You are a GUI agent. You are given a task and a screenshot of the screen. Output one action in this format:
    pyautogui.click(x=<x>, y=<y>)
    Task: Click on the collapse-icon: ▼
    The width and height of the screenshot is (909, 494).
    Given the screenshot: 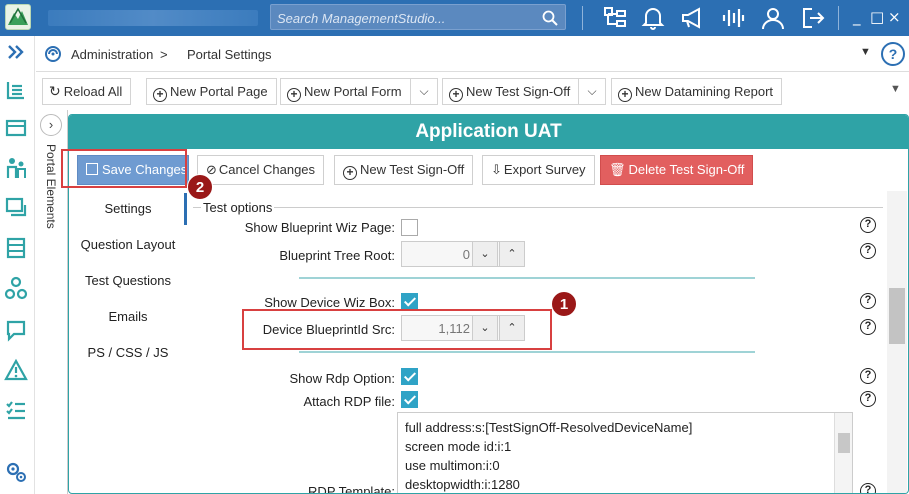 What is the action you would take?
    pyautogui.click(x=865, y=52)
    